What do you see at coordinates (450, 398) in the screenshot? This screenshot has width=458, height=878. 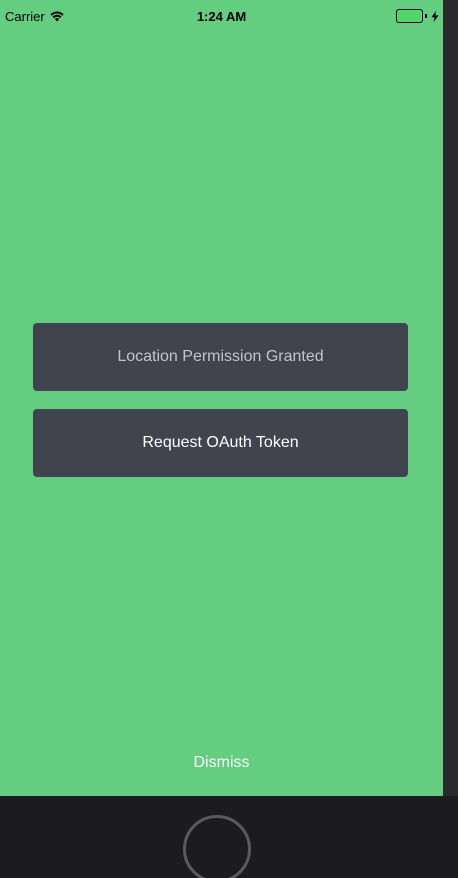 I see `device-bezel` at bounding box center [450, 398].